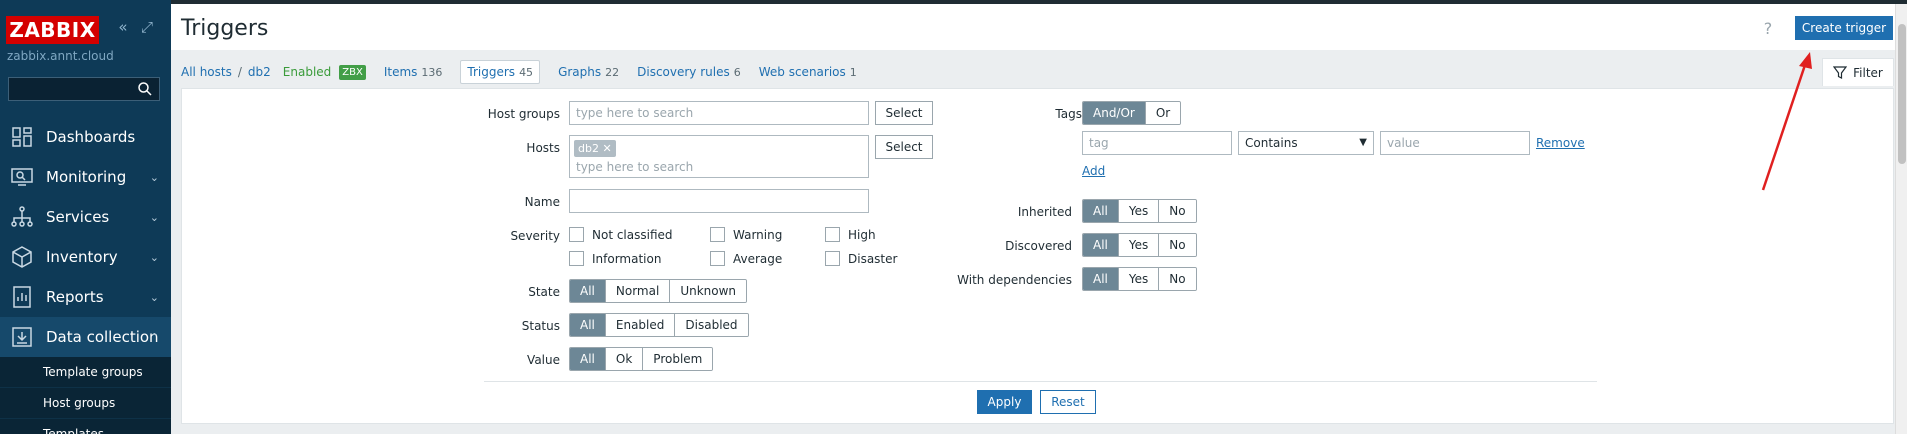 This screenshot has height=434, width=1907. Describe the element at coordinates (154, 337) in the screenshot. I see `chevron-up-icon: ⌃` at that location.